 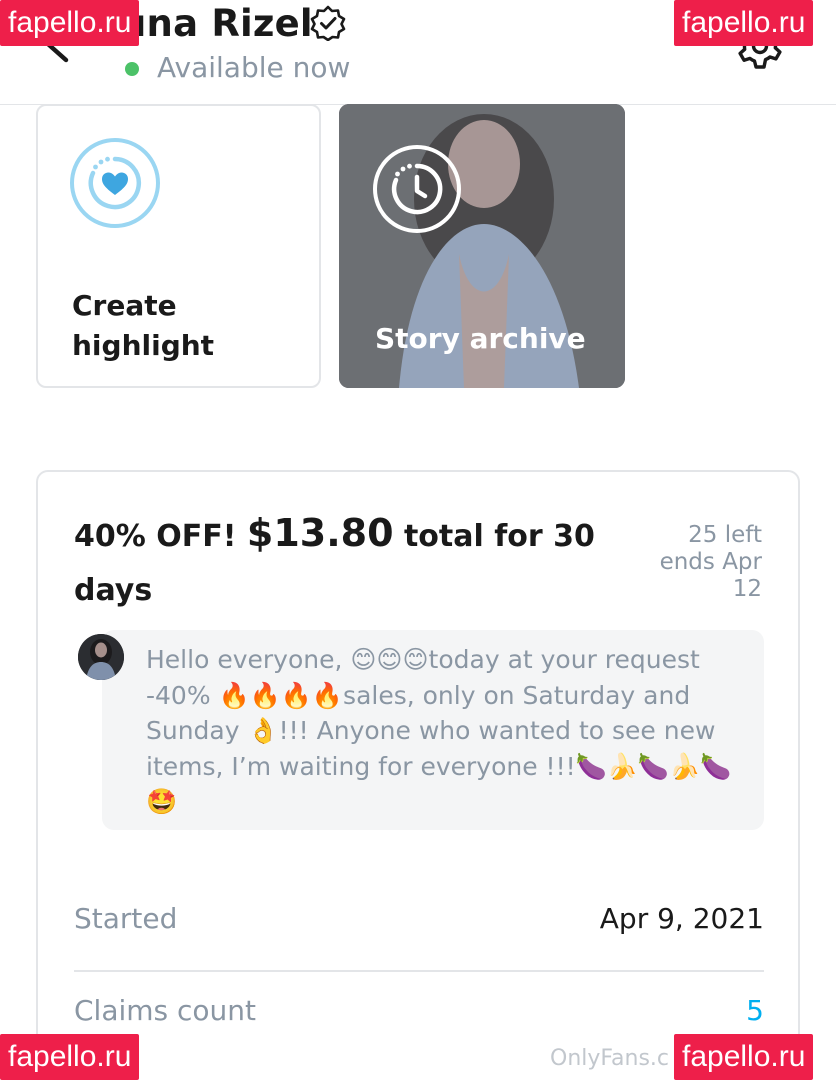 I want to click on create-highlight-card: Create highlight, so click(x=178, y=246).